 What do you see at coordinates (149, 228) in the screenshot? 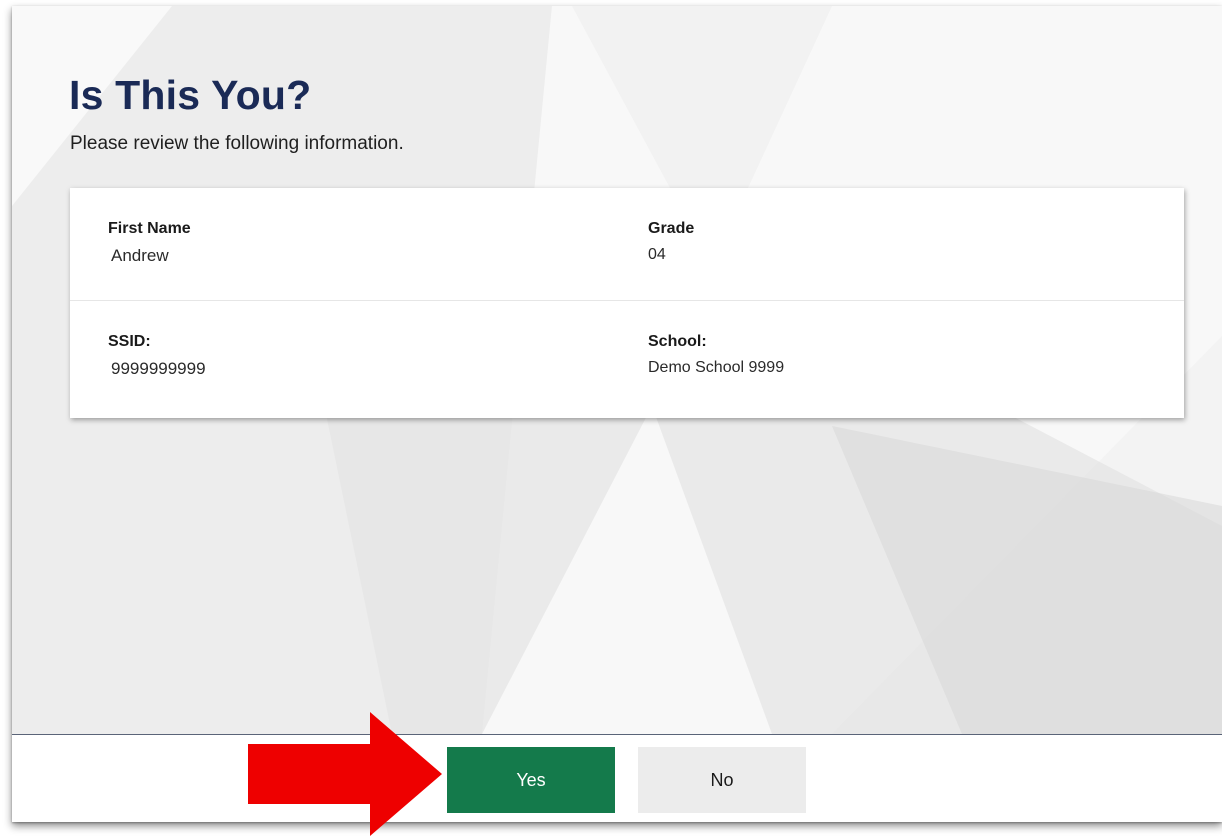
I see `first-name-label: First Name` at bounding box center [149, 228].